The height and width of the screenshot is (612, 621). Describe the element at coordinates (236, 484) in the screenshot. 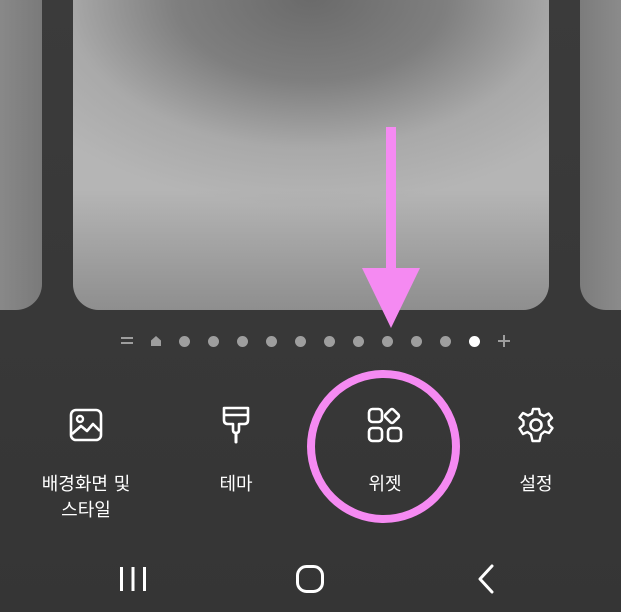

I see `themes-label: 테마` at that location.